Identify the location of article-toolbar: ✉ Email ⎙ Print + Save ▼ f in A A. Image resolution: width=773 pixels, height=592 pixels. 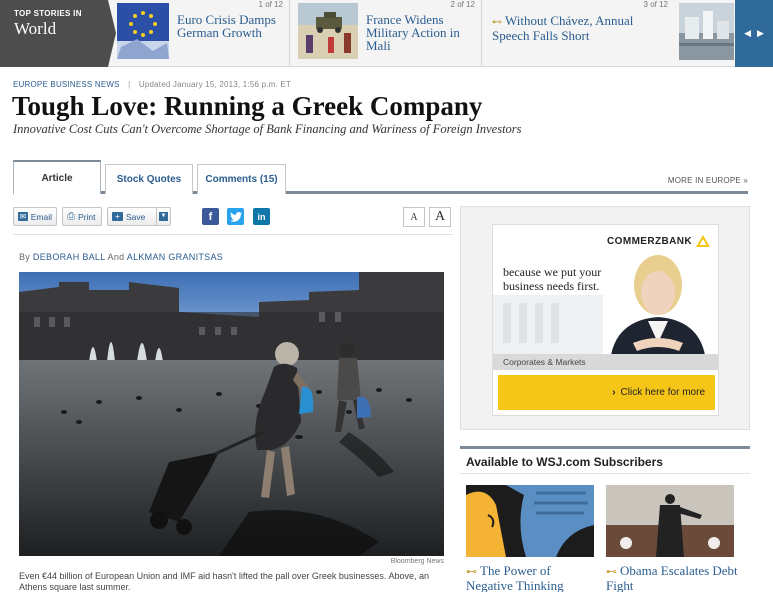
(233, 220).